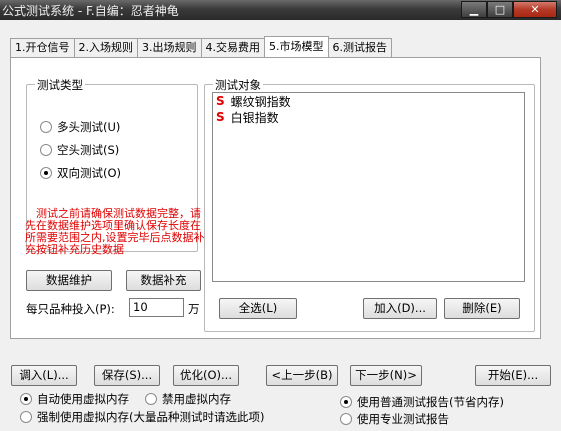 The height and width of the screenshot is (431, 561). What do you see at coordinates (194, 309) in the screenshot?
I see `investment-unit: 万` at bounding box center [194, 309].